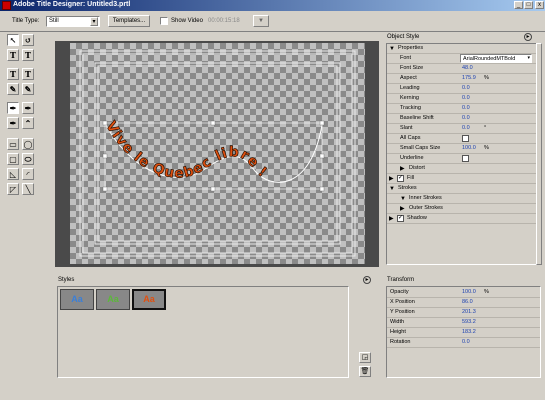 The height and width of the screenshot is (400, 545). What do you see at coordinates (469, 78) in the screenshot?
I see `prop-value: 175.9` at bounding box center [469, 78].